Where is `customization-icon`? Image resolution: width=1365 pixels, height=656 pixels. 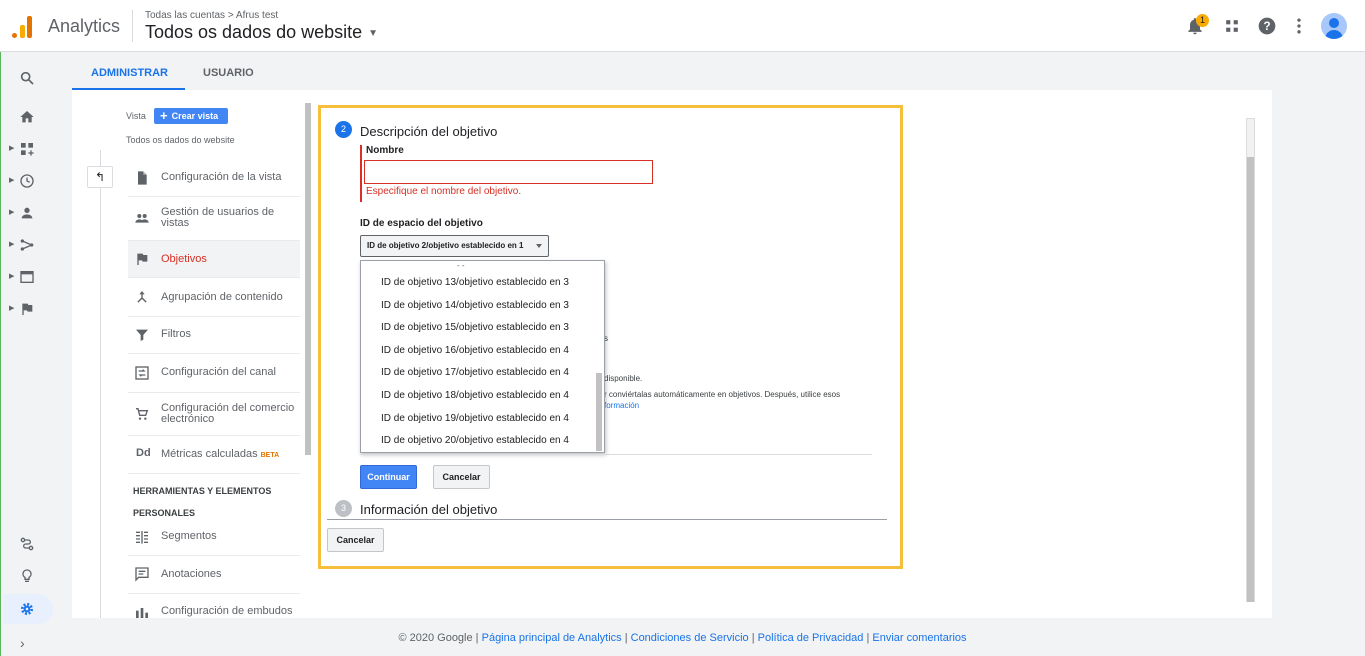 customization-icon is located at coordinates (27, 149).